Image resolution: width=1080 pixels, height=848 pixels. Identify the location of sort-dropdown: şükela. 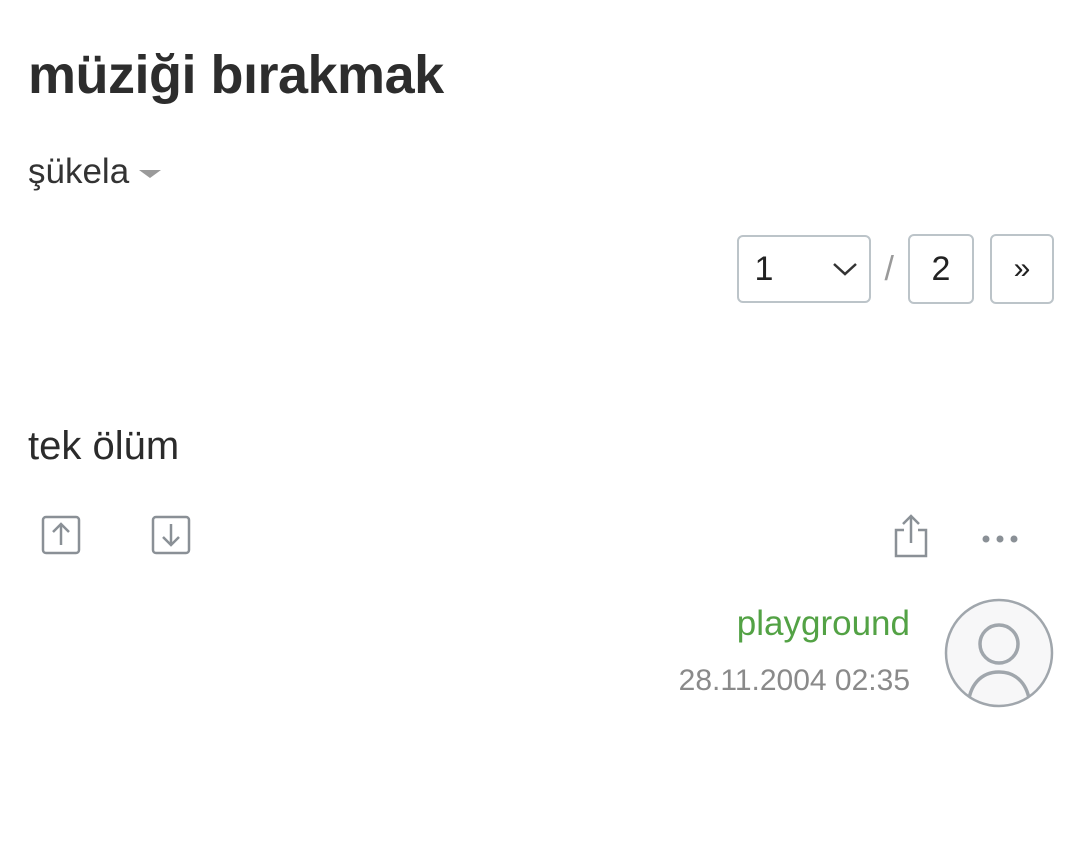
(95, 172).